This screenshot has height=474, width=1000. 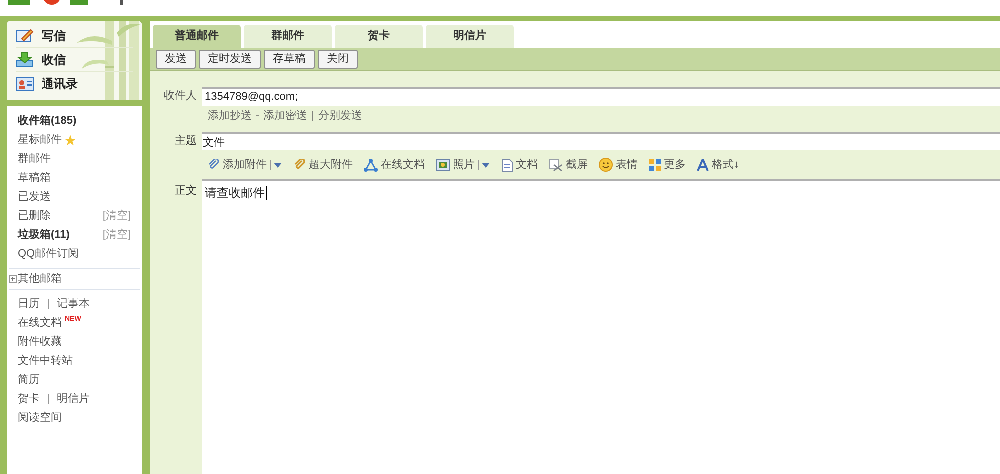 What do you see at coordinates (40, 323) in the screenshot?
I see `tool-link: 在线文档` at bounding box center [40, 323].